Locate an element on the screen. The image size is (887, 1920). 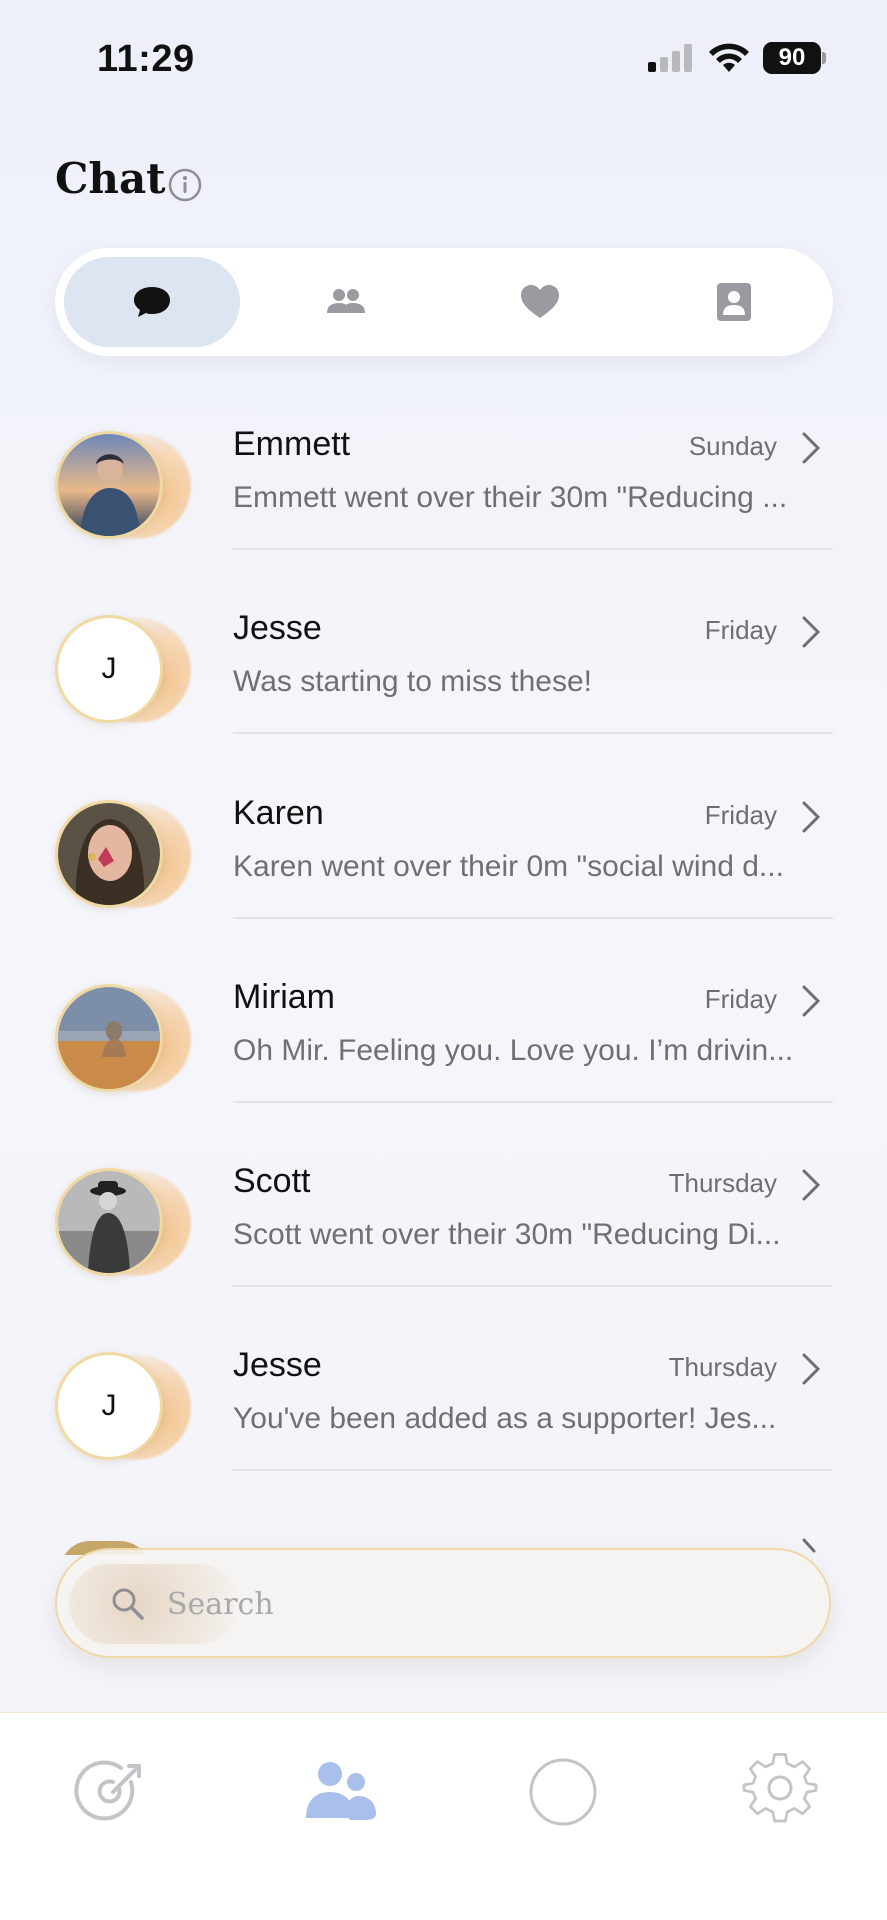
chat-filter-tabs is located at coordinates (444, 302).